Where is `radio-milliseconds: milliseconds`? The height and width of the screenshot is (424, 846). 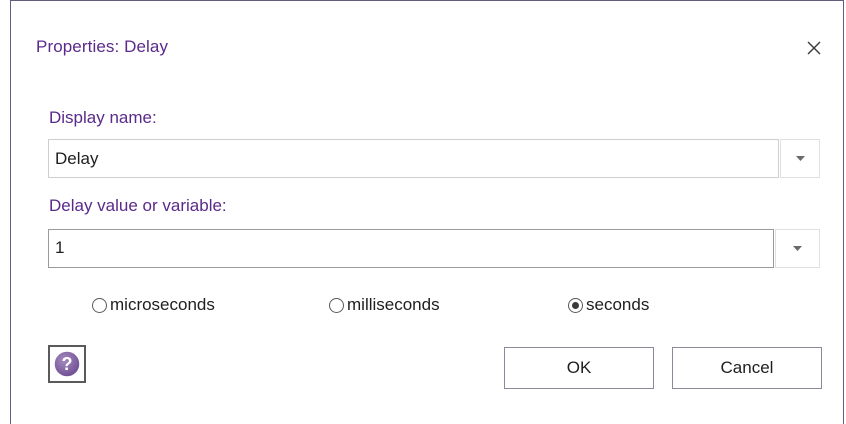 radio-milliseconds: milliseconds is located at coordinates (384, 305).